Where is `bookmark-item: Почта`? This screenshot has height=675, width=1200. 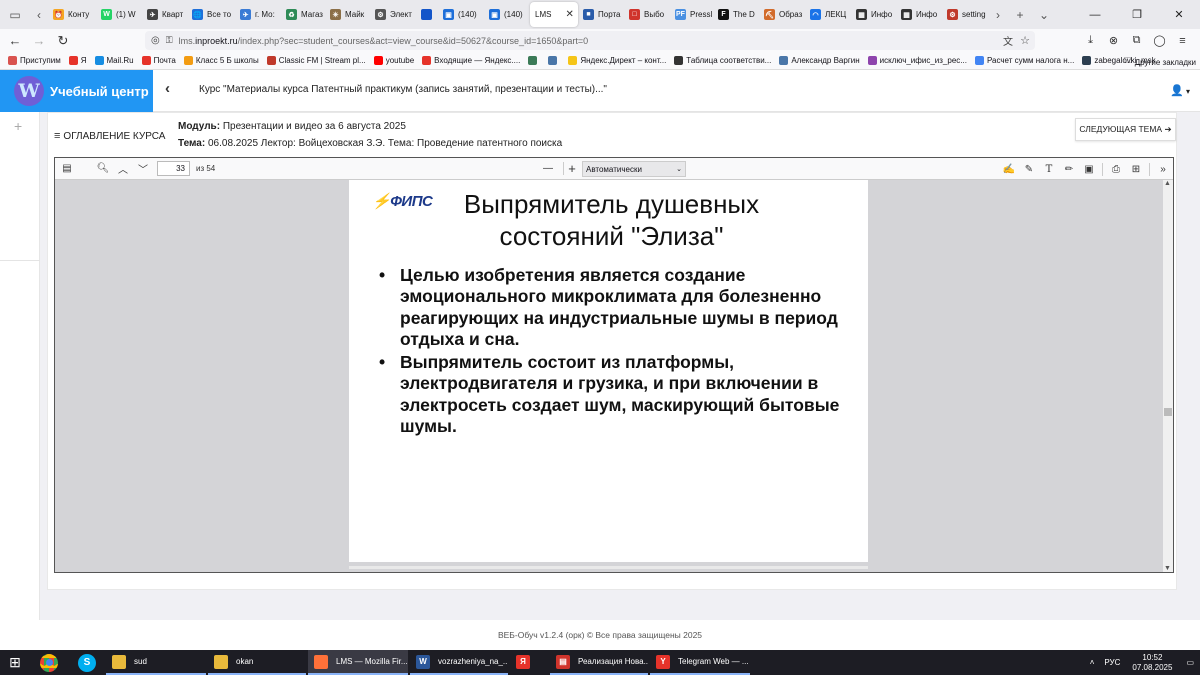
bookmark-item: Почта is located at coordinates (159, 60).